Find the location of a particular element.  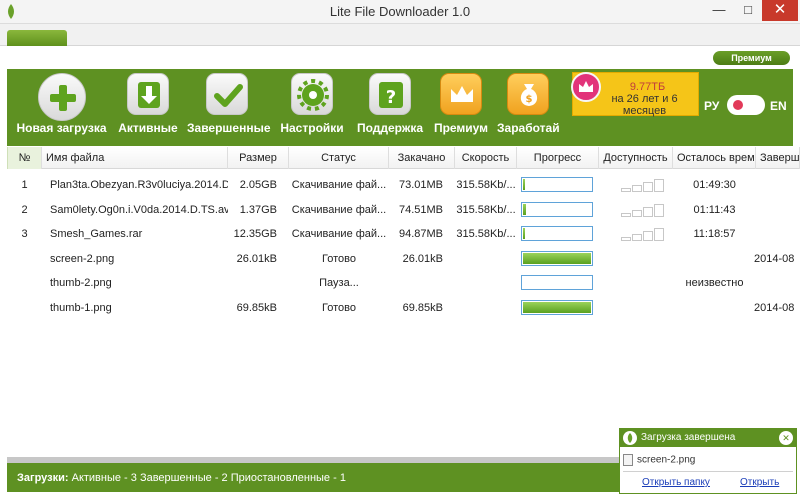

cell-size: 12.35GB is located at coordinates (255, 234).